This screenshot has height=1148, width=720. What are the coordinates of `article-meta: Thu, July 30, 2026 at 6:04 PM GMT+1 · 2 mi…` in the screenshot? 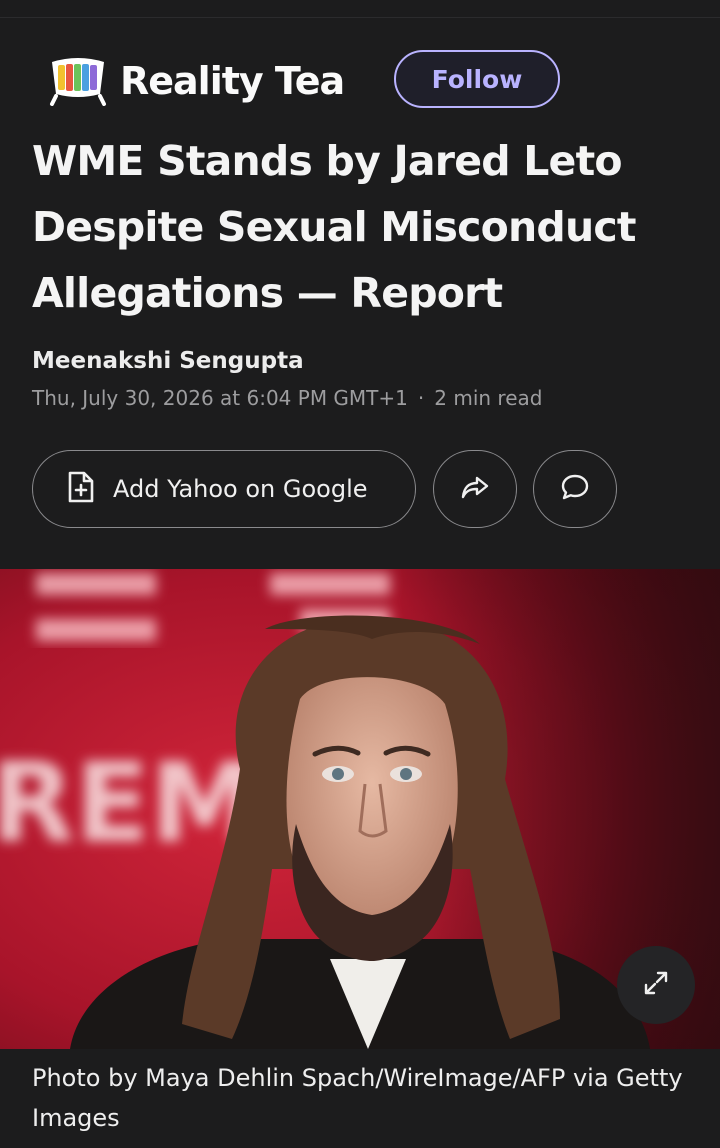 It's located at (287, 398).